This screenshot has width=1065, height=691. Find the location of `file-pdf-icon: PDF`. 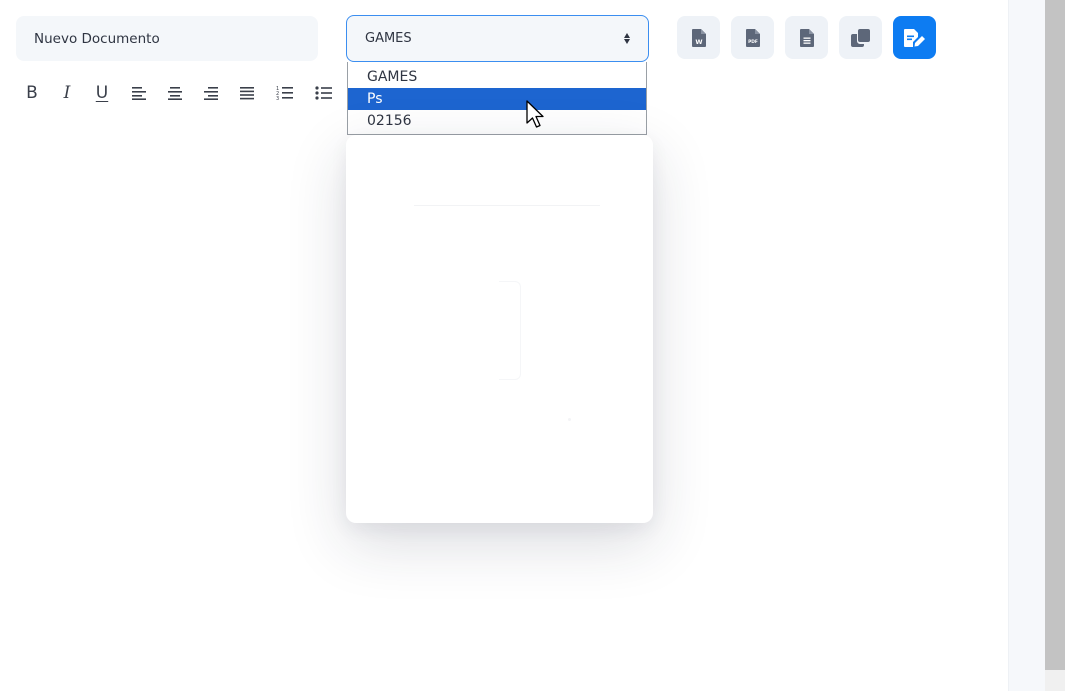

file-pdf-icon: PDF is located at coordinates (752, 37).